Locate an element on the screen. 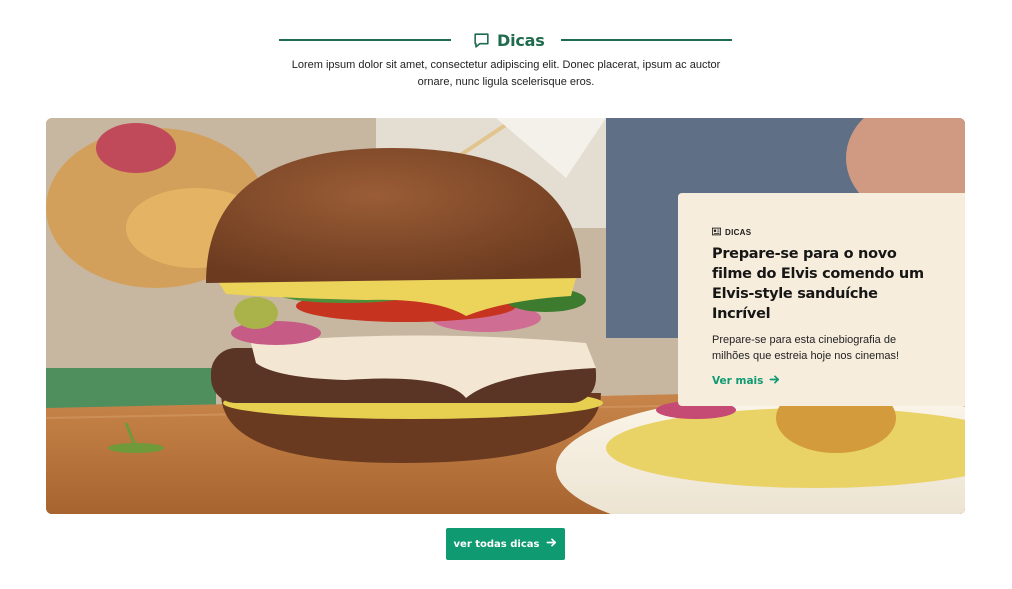 Image resolution: width=1012 pixels, height=589 pixels. header-divider-right is located at coordinates (646, 40).